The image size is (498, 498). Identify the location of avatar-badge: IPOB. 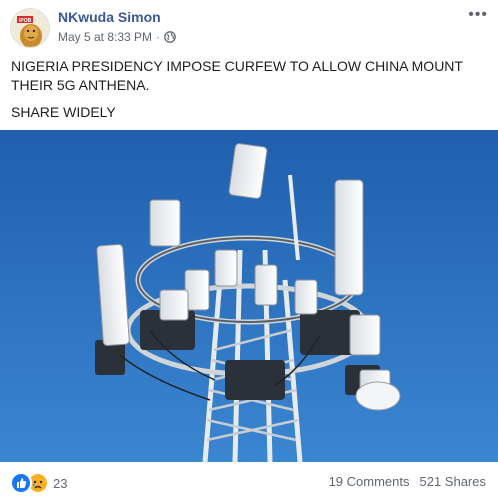
(25, 21).